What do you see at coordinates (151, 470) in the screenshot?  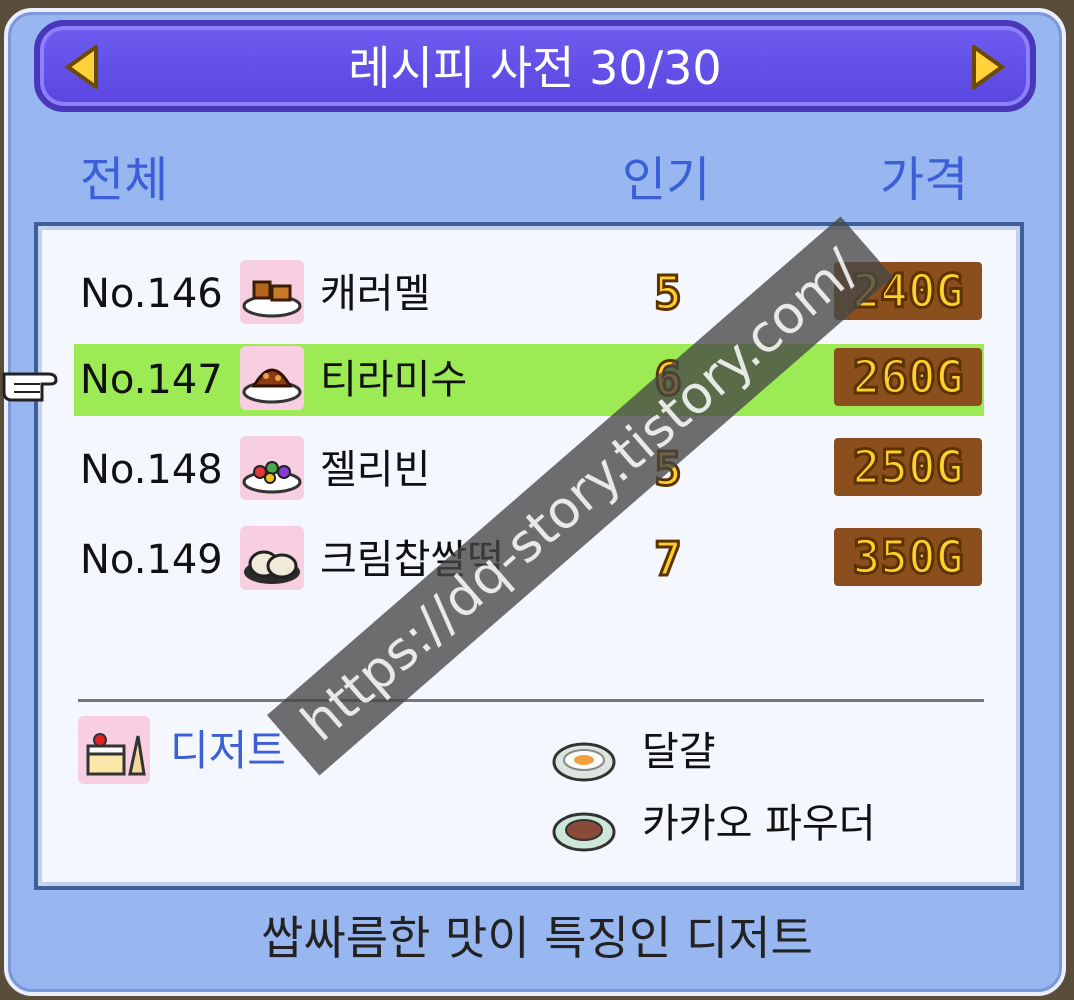 I see `recipe-number: No.148` at bounding box center [151, 470].